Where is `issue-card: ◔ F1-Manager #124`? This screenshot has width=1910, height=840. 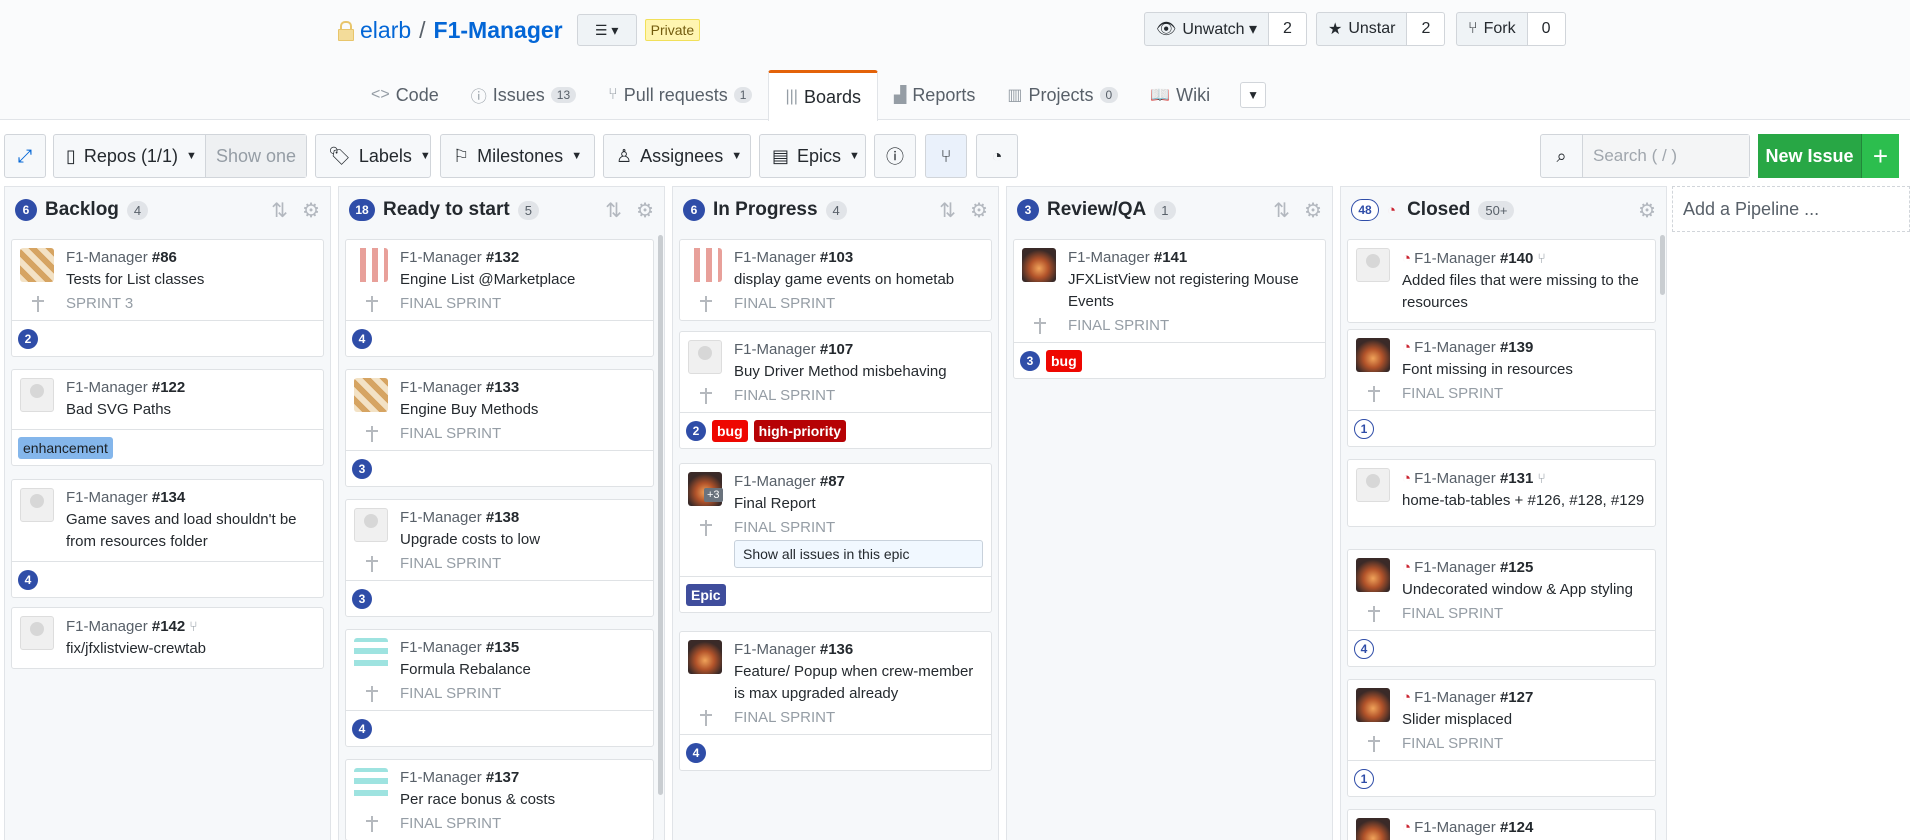
issue-card: ◔ F1-Manager #124 is located at coordinates (1501, 824).